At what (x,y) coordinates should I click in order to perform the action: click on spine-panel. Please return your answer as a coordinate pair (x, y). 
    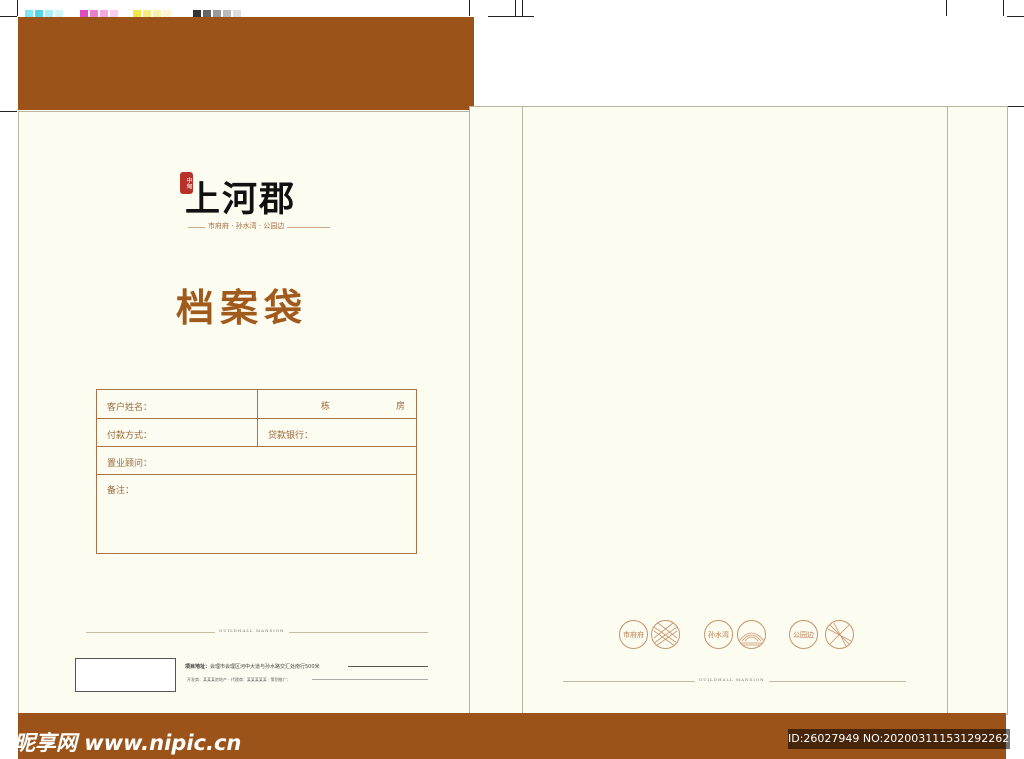
    Looking at the image, I should click on (496, 410).